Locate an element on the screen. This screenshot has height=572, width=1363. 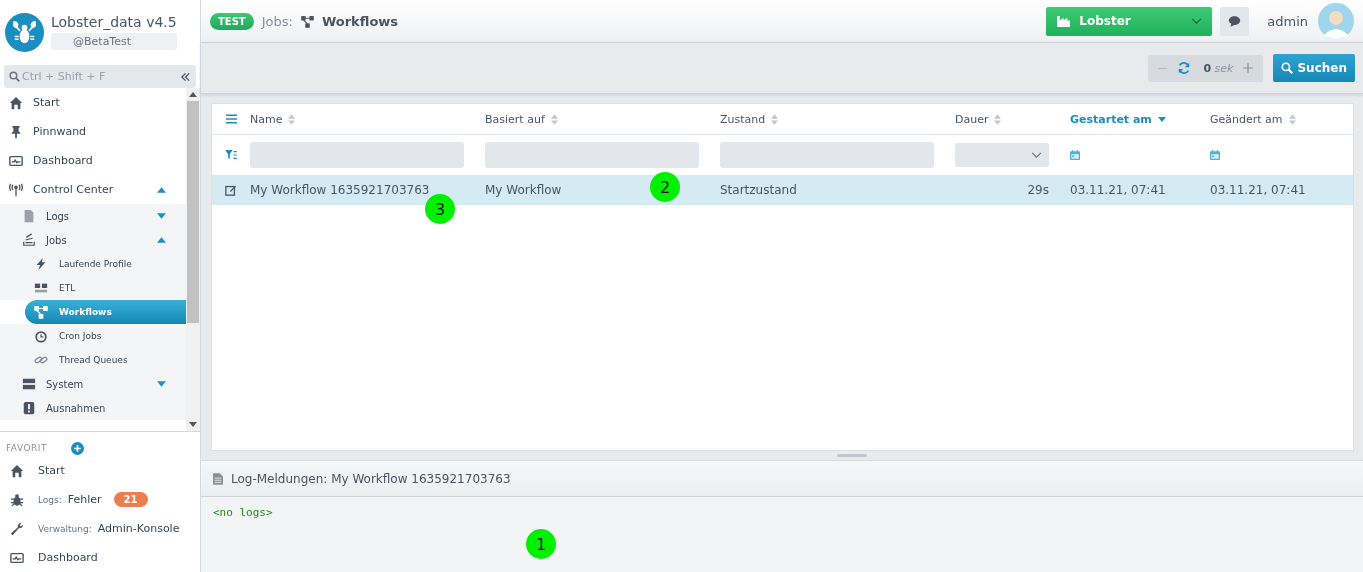
column-header: Zustand is located at coordinates (749, 119).